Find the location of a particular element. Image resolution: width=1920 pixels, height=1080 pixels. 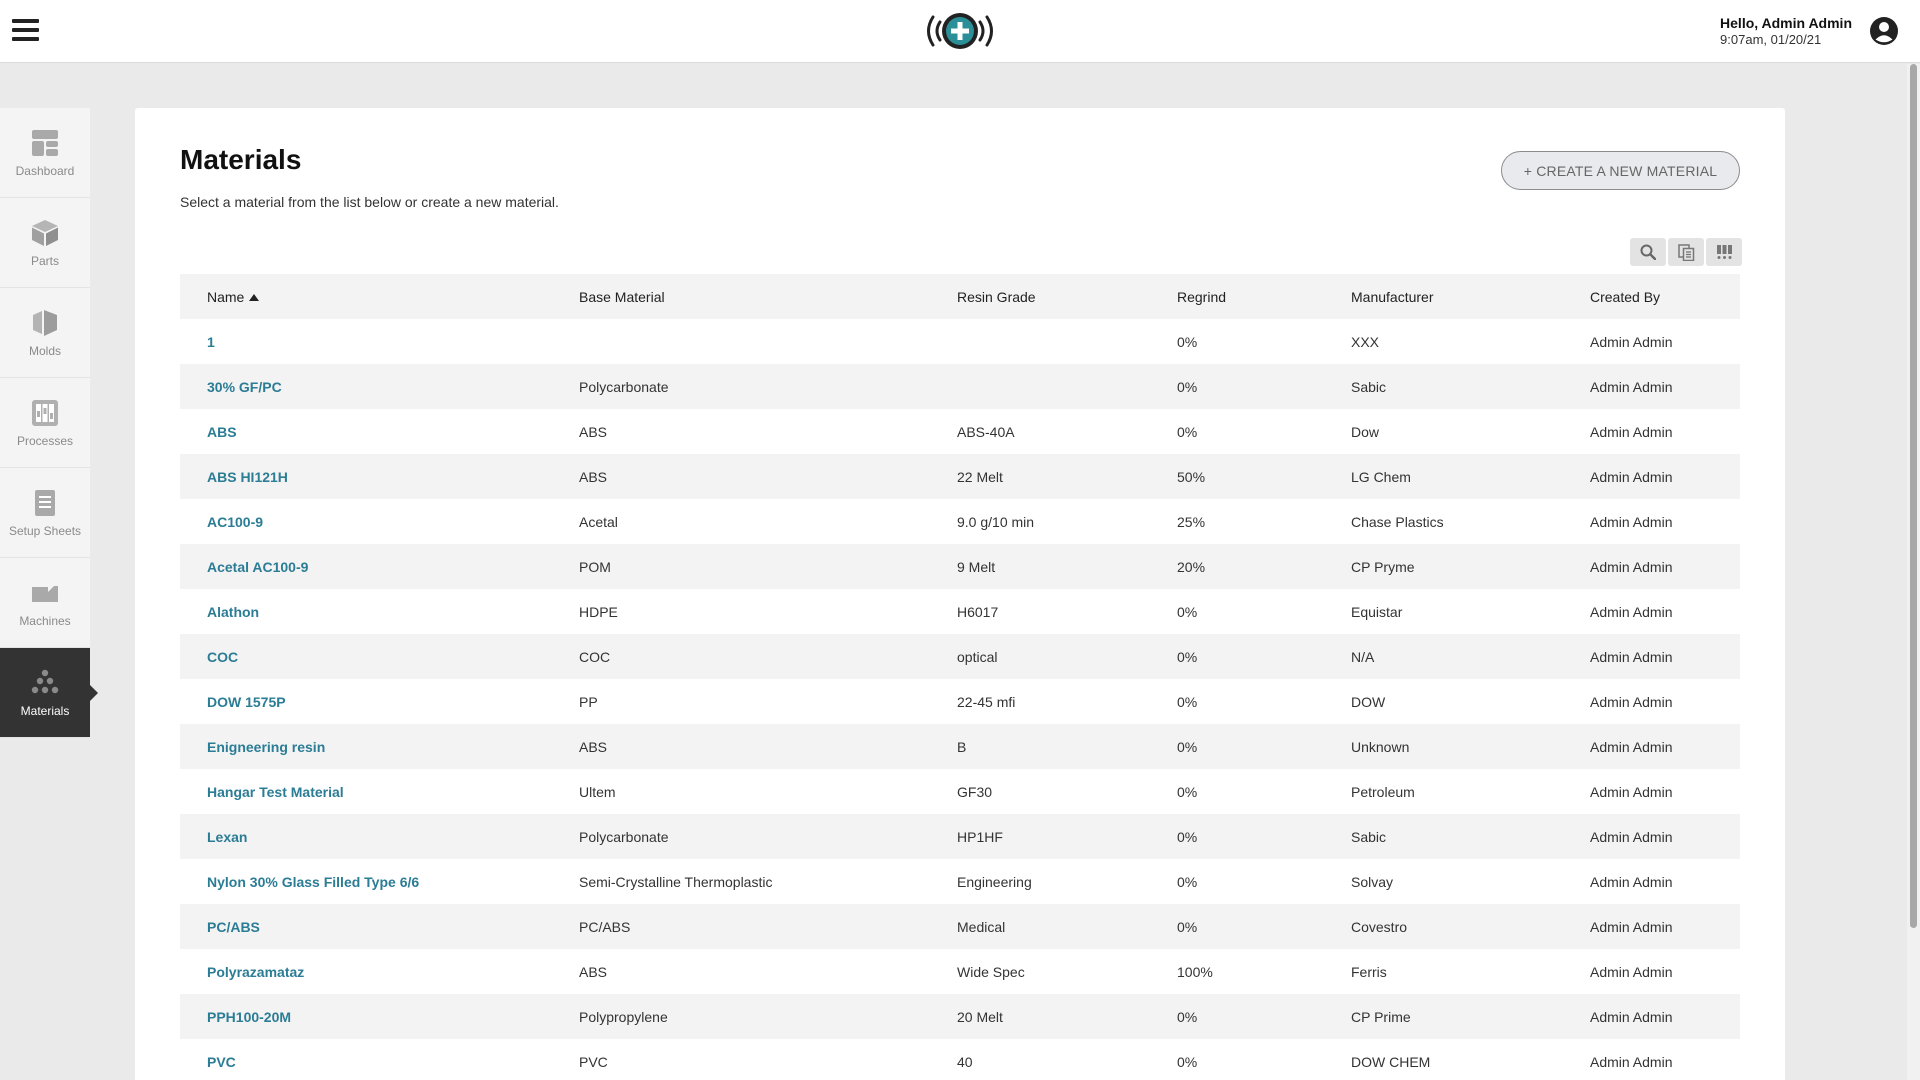

table-cell-name: Polyrazamataz is located at coordinates (379, 972).